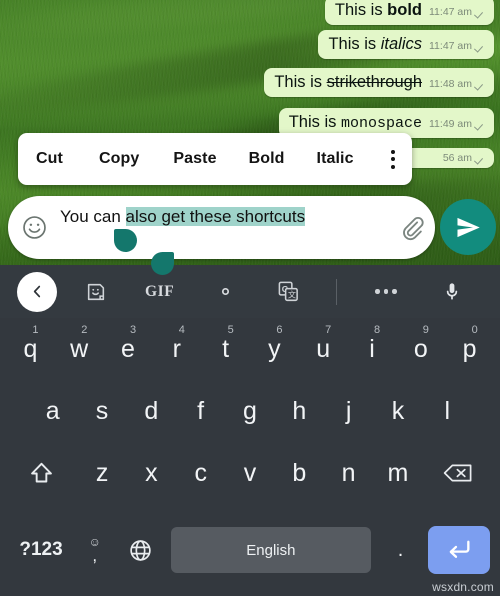 This screenshot has width=500, height=596. Describe the element at coordinates (328, 330) in the screenshot. I see `key-number: 7` at that location.